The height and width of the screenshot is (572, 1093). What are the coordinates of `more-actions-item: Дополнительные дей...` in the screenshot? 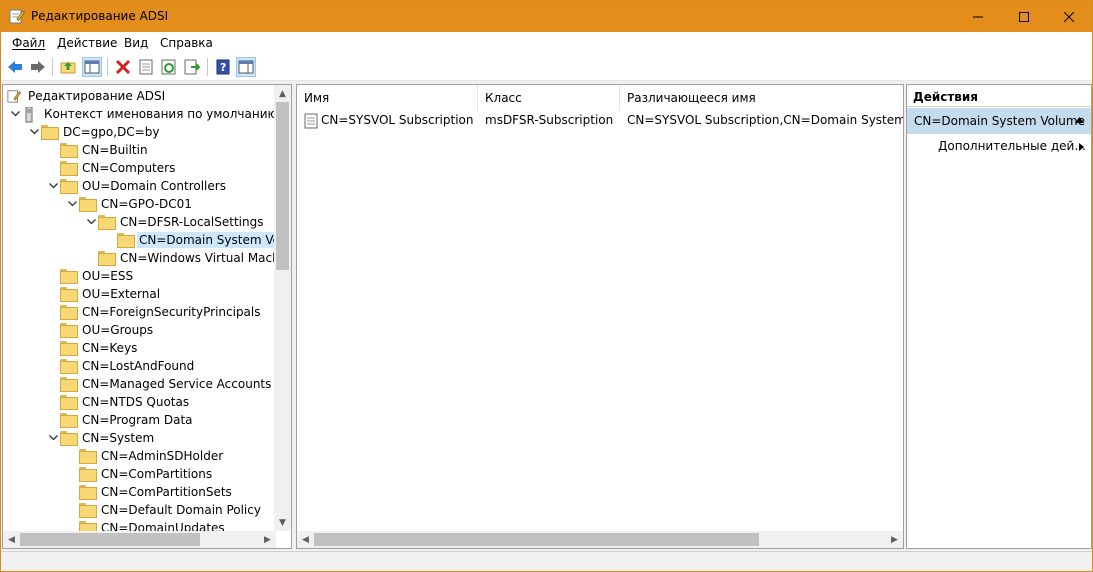 It's located at (999, 146).